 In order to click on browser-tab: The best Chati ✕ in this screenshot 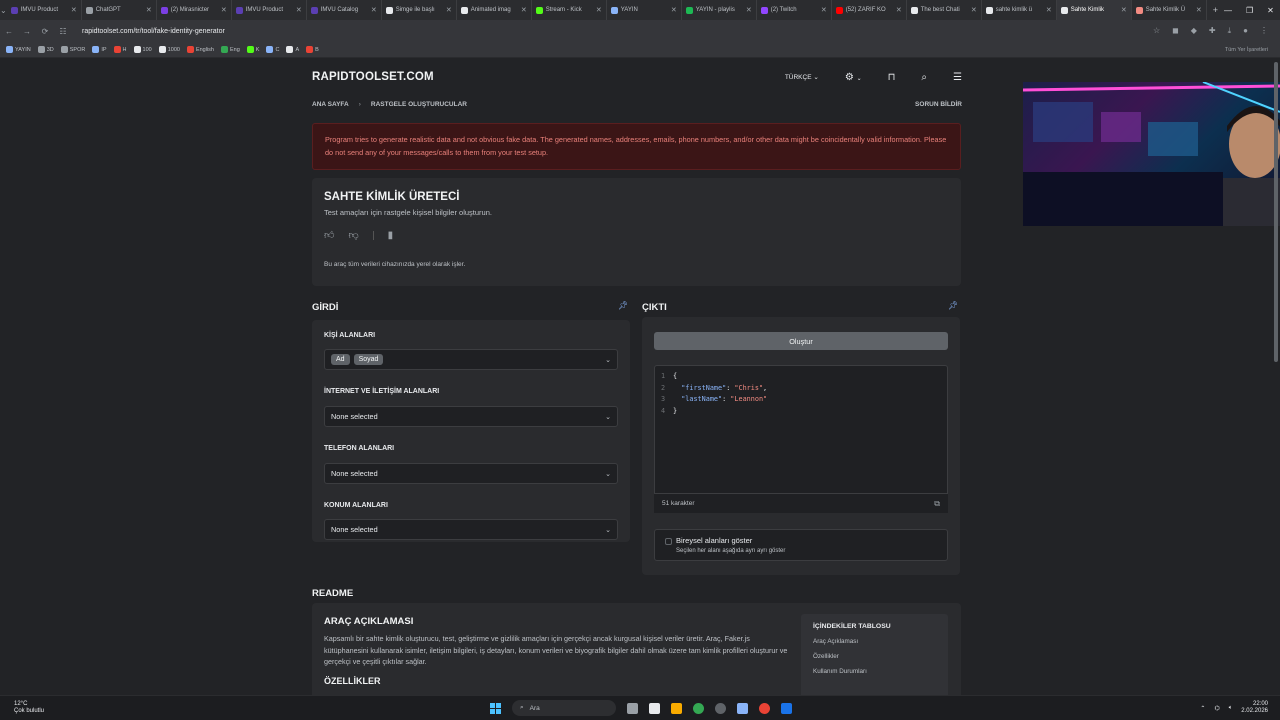, I will do `click(944, 10)`.